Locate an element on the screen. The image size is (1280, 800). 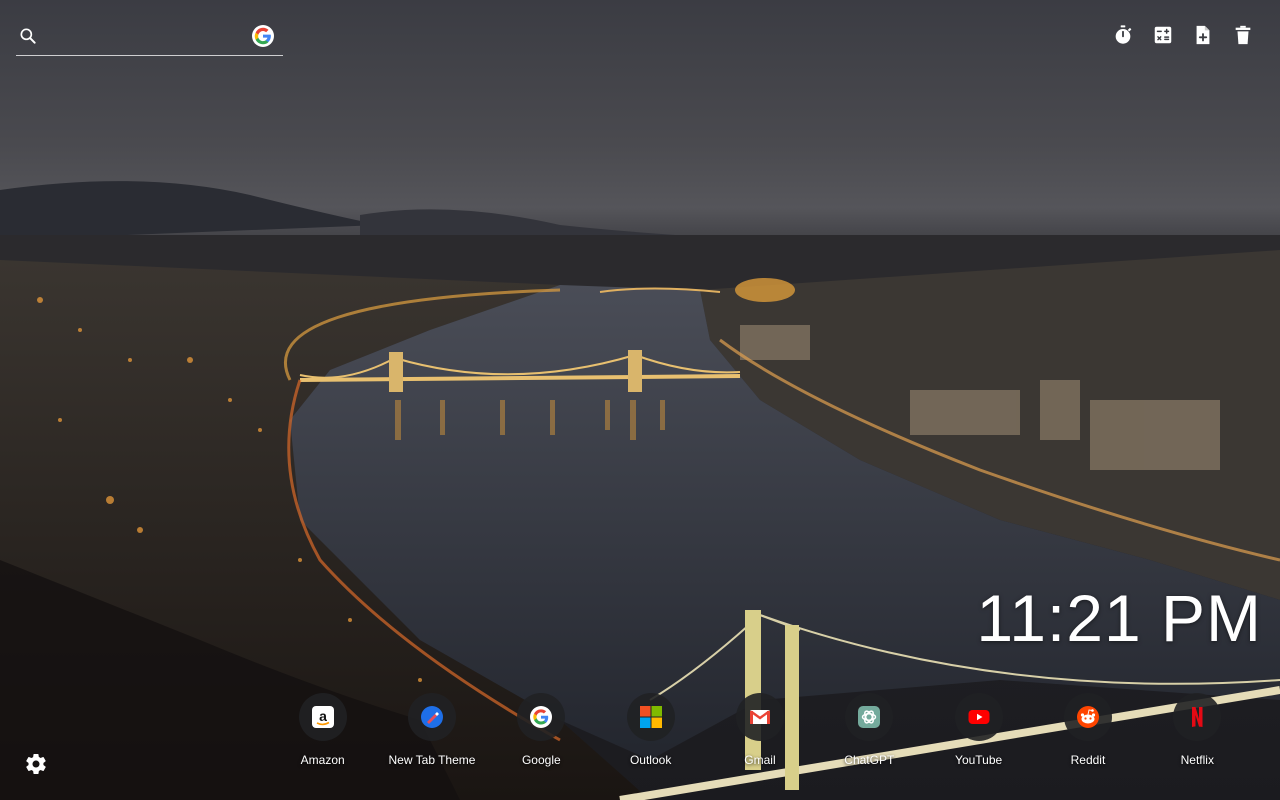
shortcut-label: Google is located at coordinates (541, 760).